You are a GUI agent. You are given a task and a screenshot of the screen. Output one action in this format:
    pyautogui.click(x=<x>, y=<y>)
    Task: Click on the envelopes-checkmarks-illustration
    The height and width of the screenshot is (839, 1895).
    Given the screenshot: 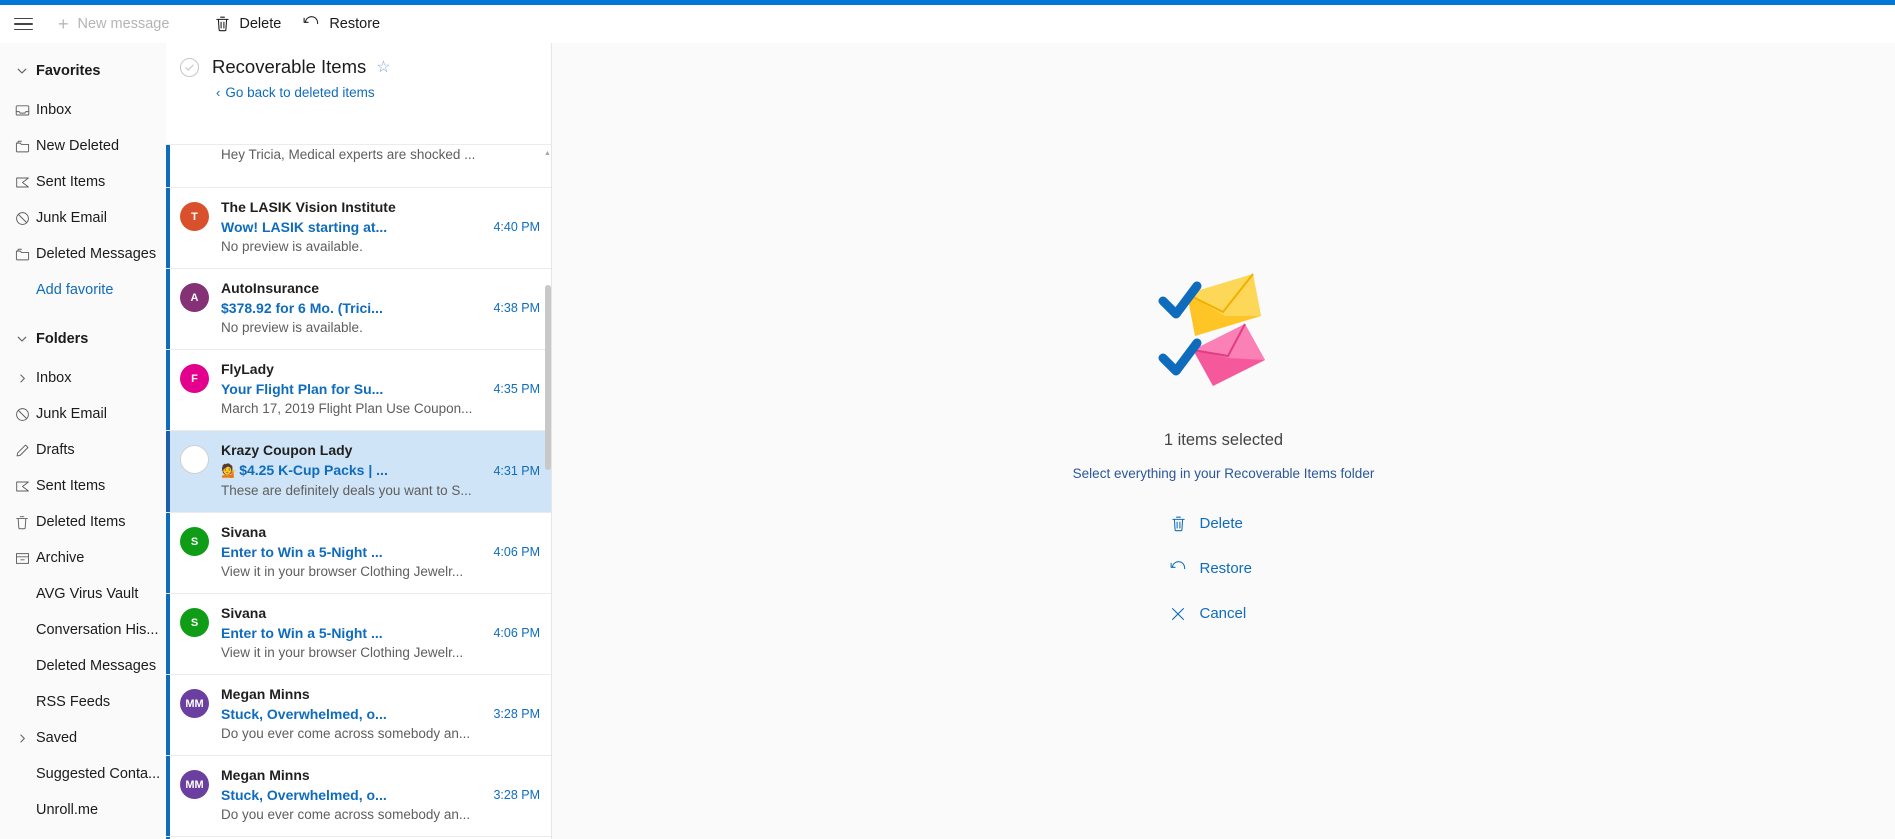 What is the action you would take?
    pyautogui.click(x=1224, y=325)
    